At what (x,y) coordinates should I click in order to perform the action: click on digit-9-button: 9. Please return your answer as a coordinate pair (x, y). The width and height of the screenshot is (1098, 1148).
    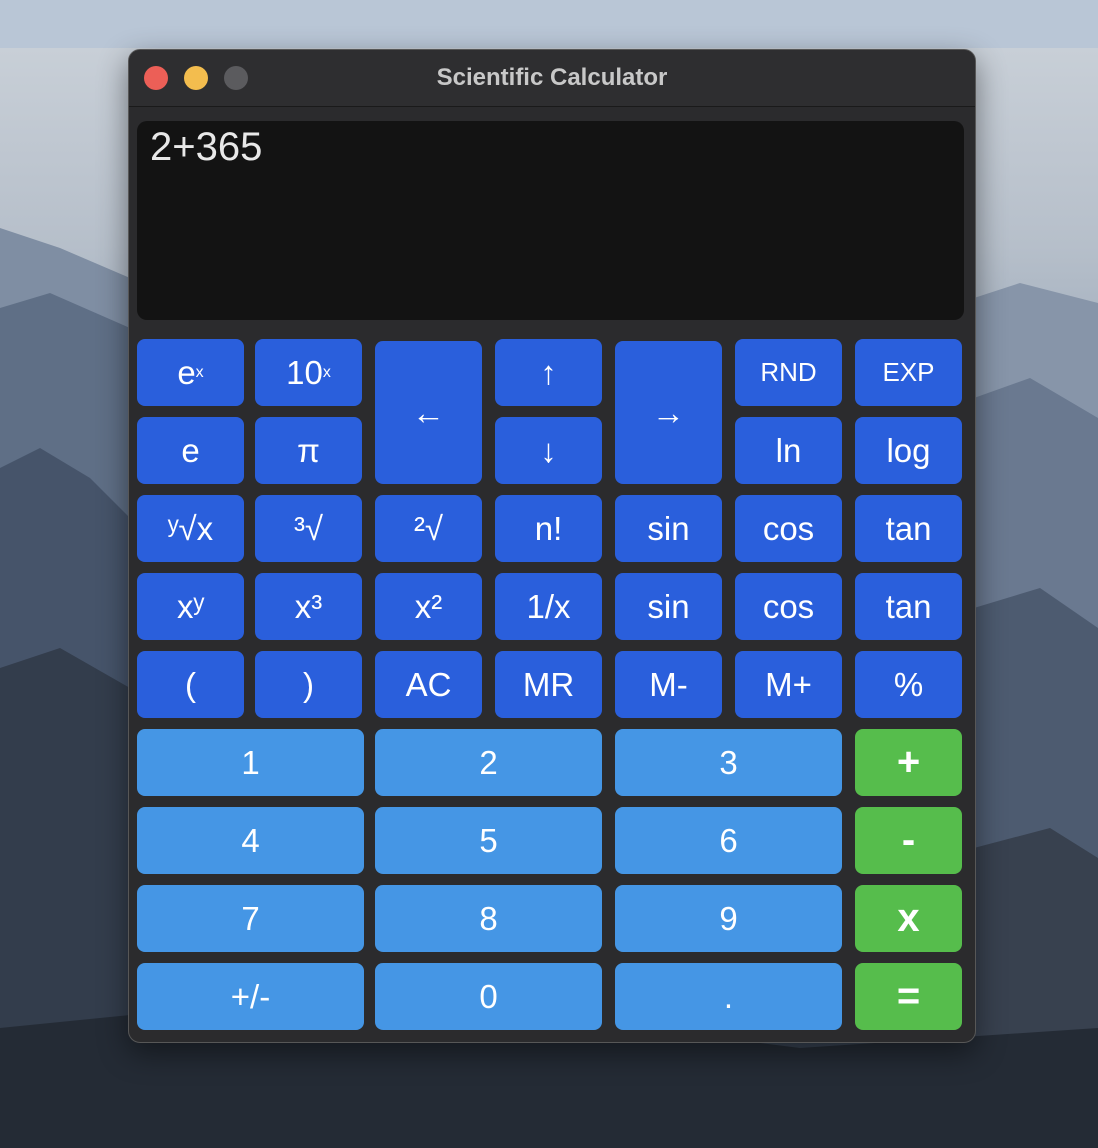
    Looking at the image, I should click on (728, 918).